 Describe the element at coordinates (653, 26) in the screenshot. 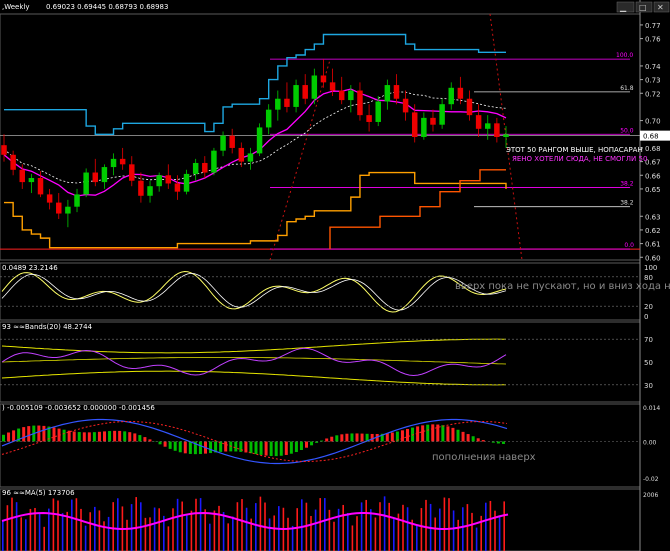

I see `price-label: 0.77` at that location.